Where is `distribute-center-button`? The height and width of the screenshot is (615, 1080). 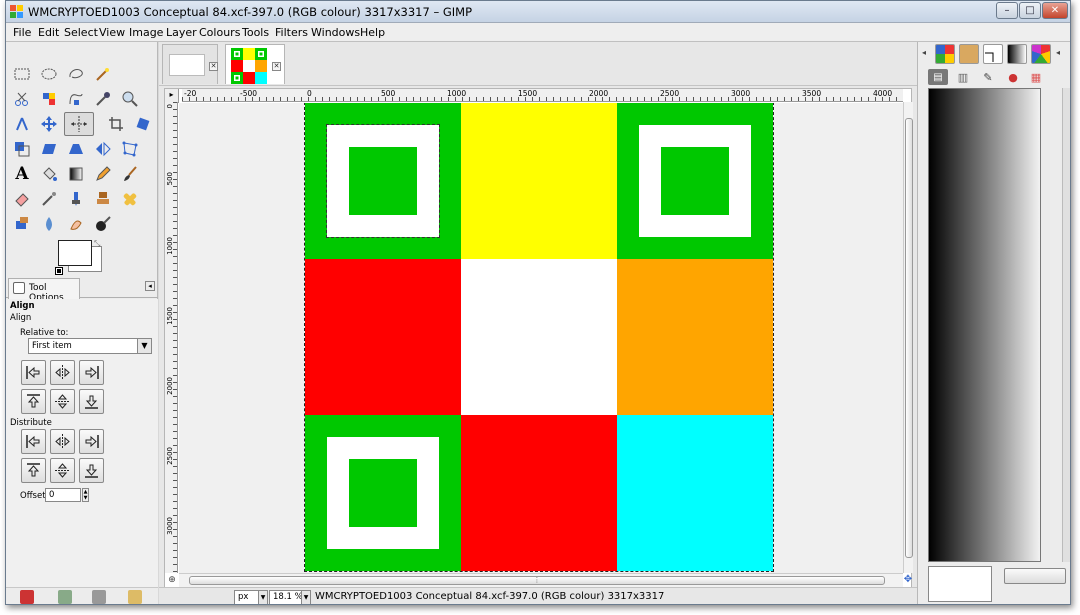 distribute-center-button is located at coordinates (62, 441).